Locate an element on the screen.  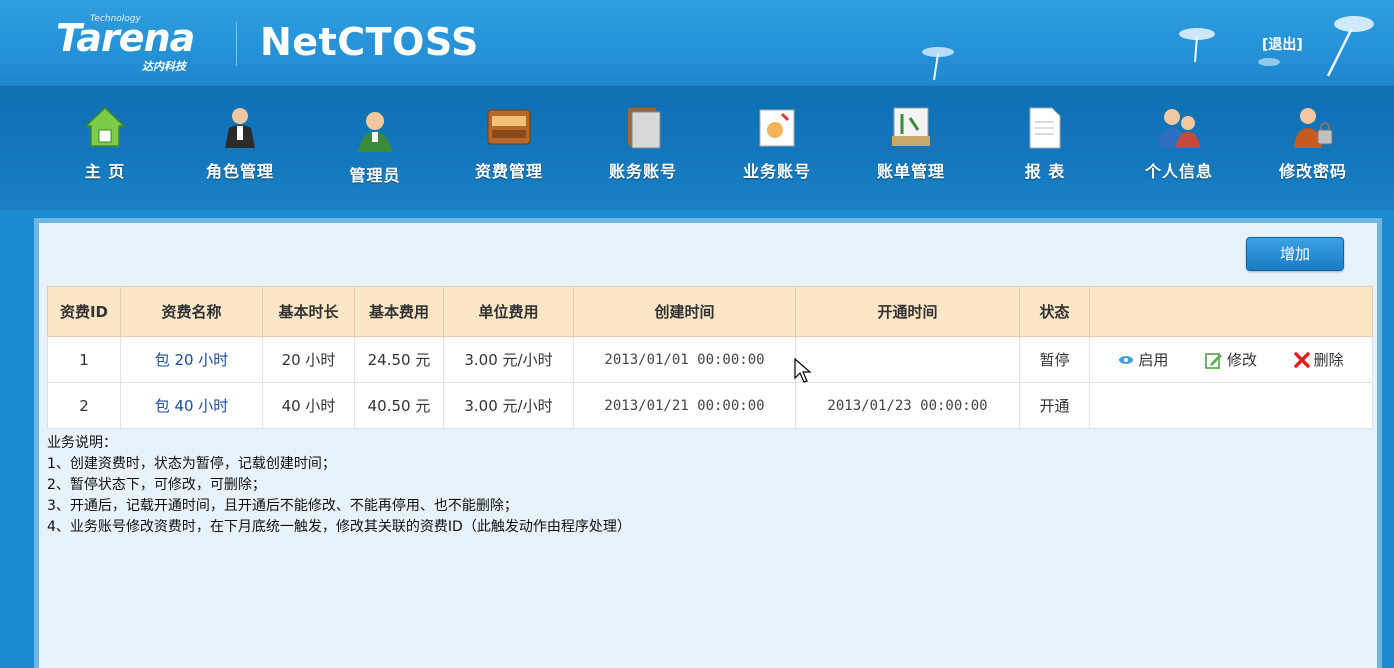
column-header: 资费名称 is located at coordinates (191, 311).